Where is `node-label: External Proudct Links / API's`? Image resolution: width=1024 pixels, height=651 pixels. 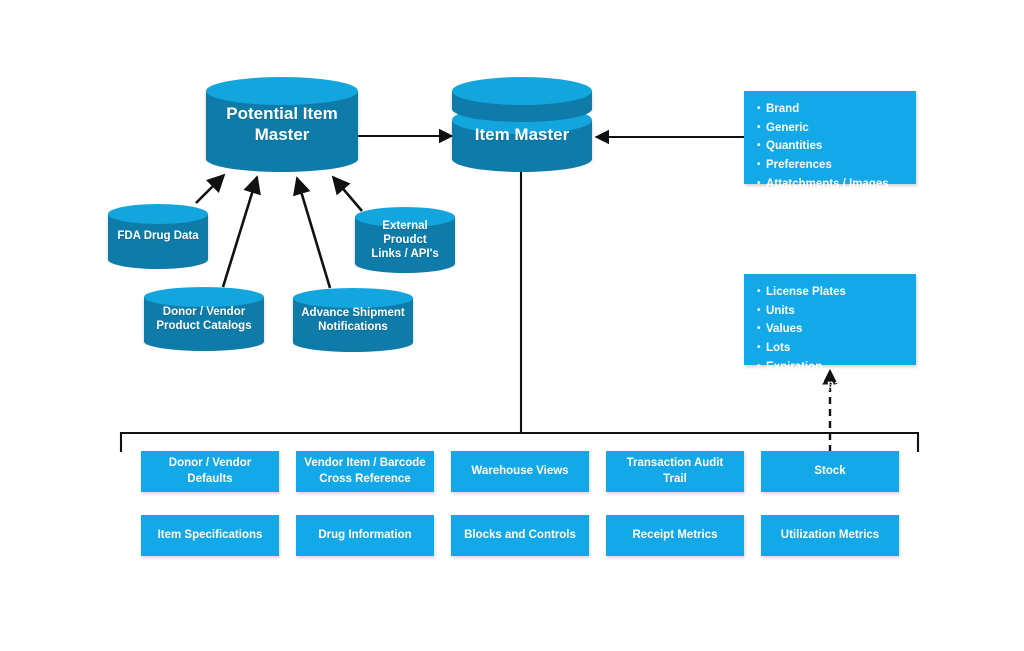
node-label: External Proudct Links / API's is located at coordinates (405, 239).